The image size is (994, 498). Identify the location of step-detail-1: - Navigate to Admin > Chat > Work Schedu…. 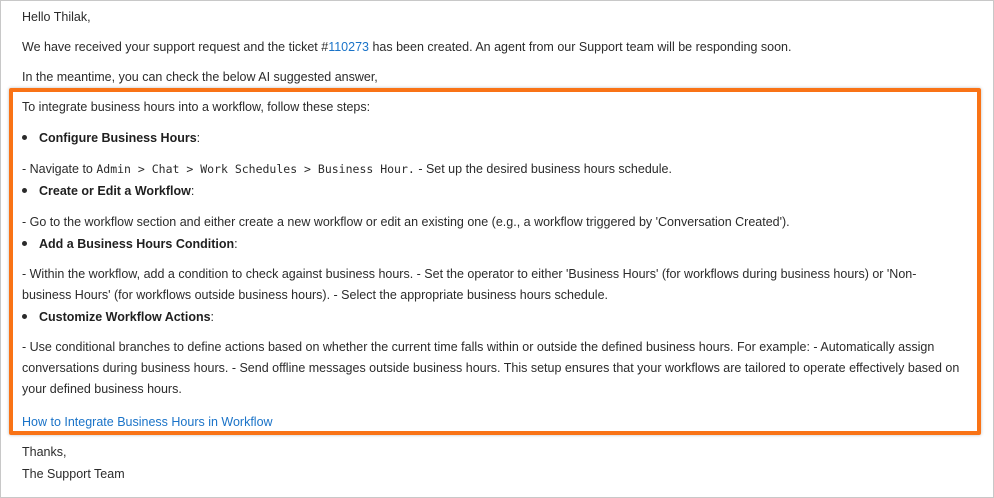
(347, 169).